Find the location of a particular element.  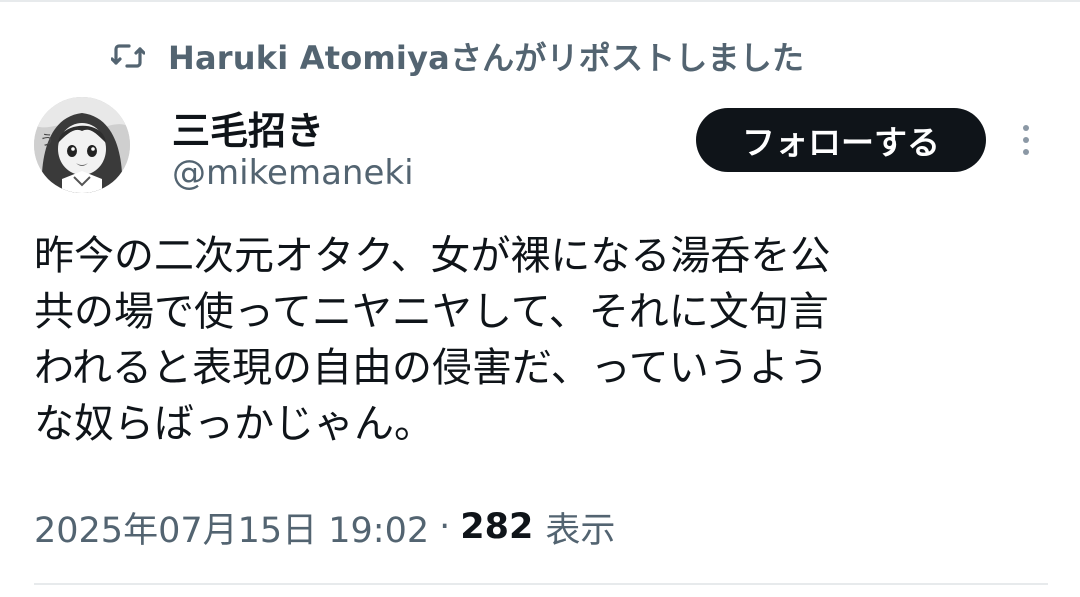

svg-text: う is located at coordinates (47, 141).